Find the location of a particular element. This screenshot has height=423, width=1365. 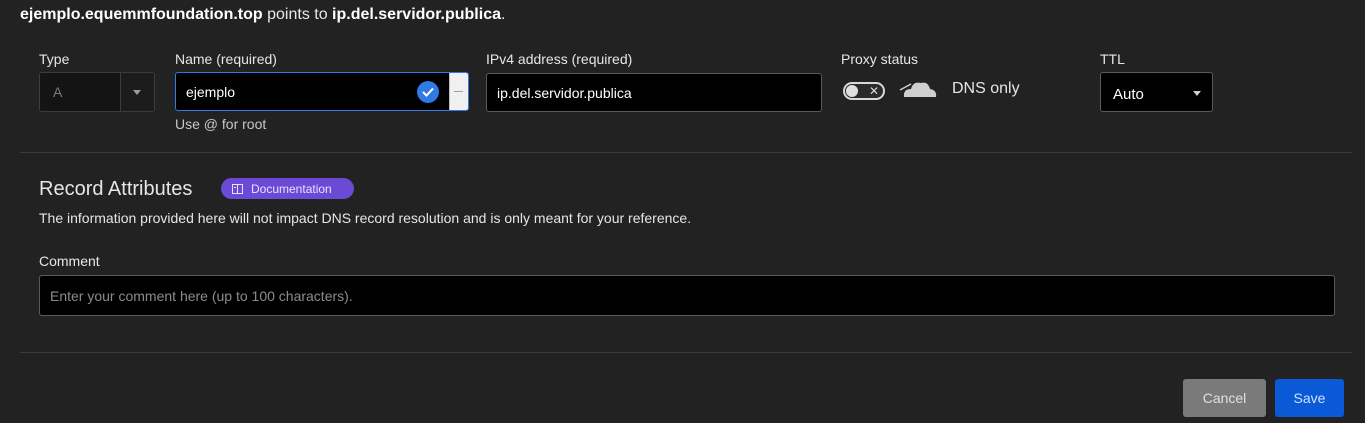

name-field is located at coordinates (322, 91).